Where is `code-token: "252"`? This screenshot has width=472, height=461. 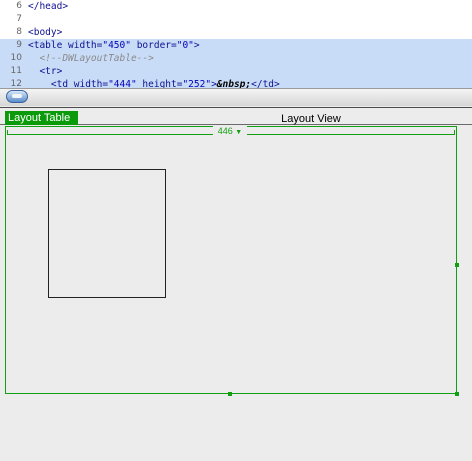
code-token: "252" is located at coordinates (197, 83).